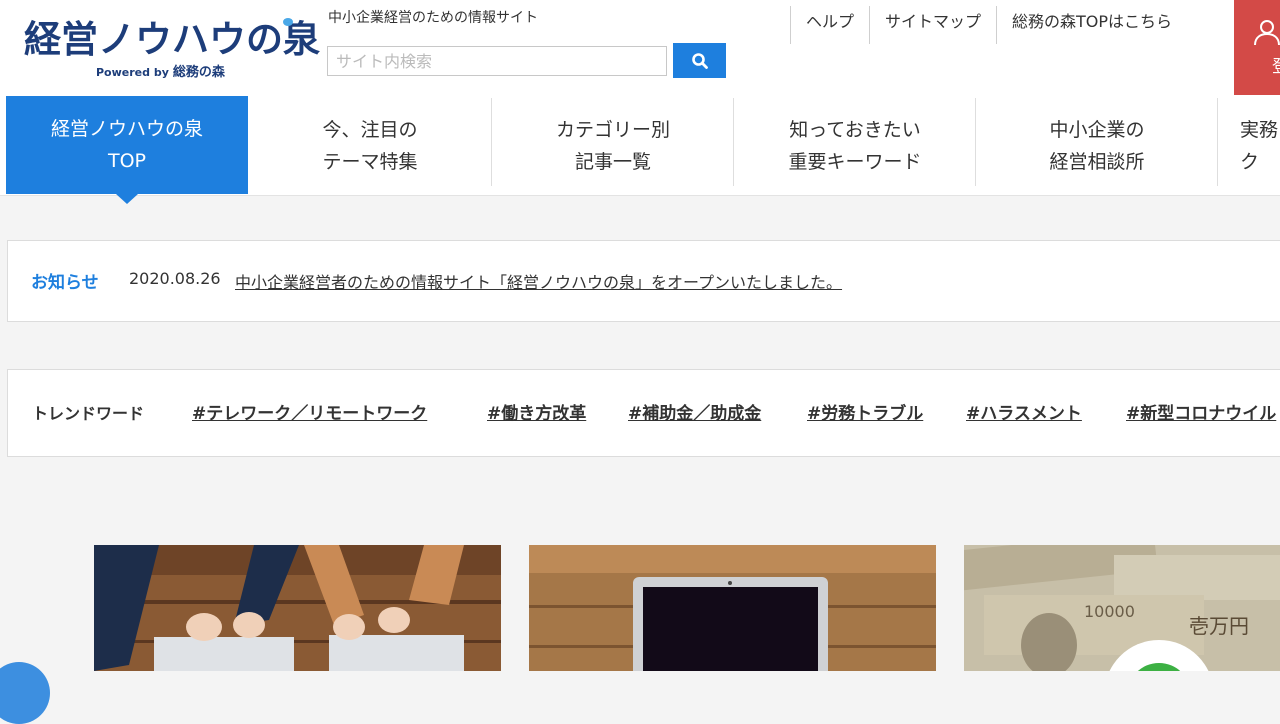 The height and width of the screenshot is (724, 1280). Describe the element at coordinates (127, 199) in the screenshot. I see `active-indicator-arrow` at that location.